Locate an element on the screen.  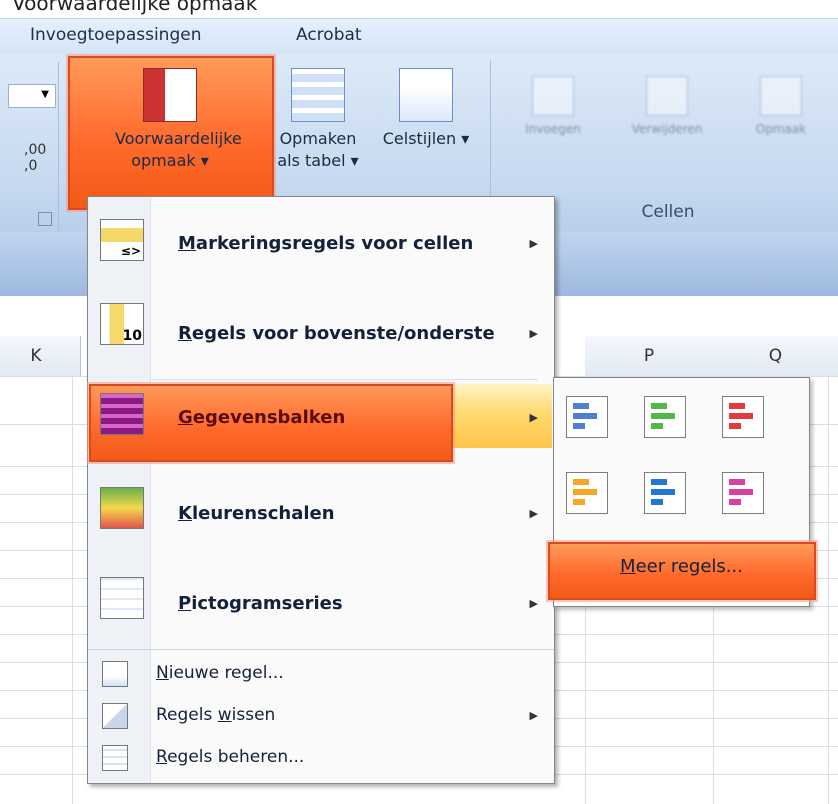
menu-item-data-bars: Gegevensbalken ▶ is located at coordinates (321, 417).